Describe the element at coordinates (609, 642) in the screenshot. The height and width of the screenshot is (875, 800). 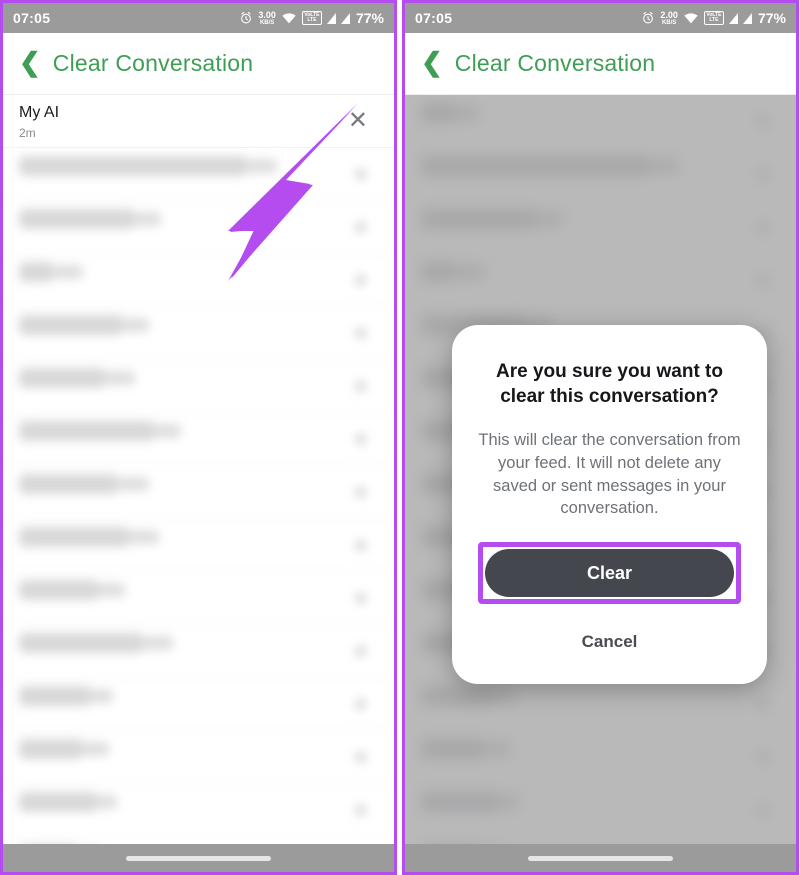
I see `cancel-button: Cancel` at that location.